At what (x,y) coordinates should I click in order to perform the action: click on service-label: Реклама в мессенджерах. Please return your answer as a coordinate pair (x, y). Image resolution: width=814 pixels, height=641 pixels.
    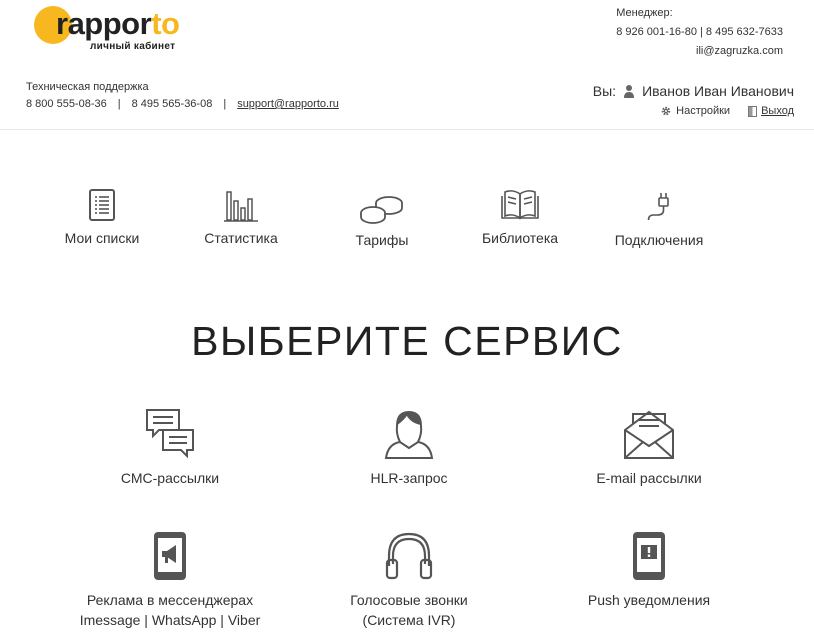
    Looking at the image, I should click on (170, 600).